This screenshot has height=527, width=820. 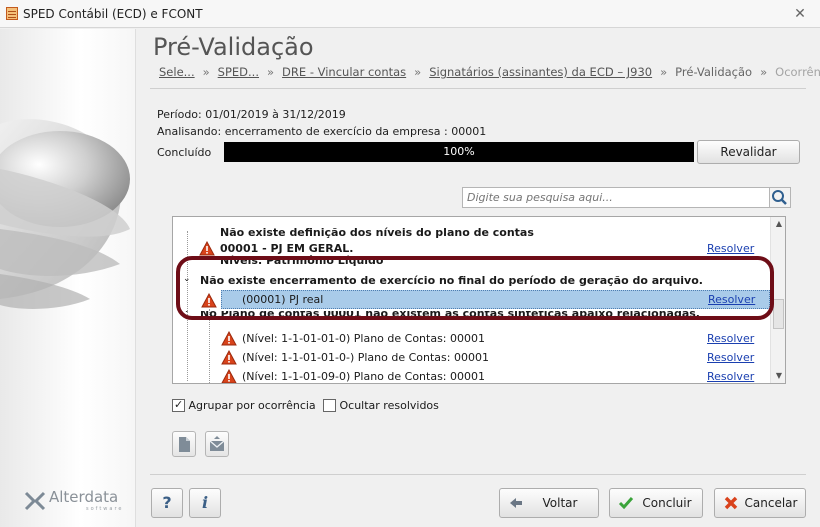 What do you see at coordinates (731, 503) in the screenshot?
I see `x-icon` at bounding box center [731, 503].